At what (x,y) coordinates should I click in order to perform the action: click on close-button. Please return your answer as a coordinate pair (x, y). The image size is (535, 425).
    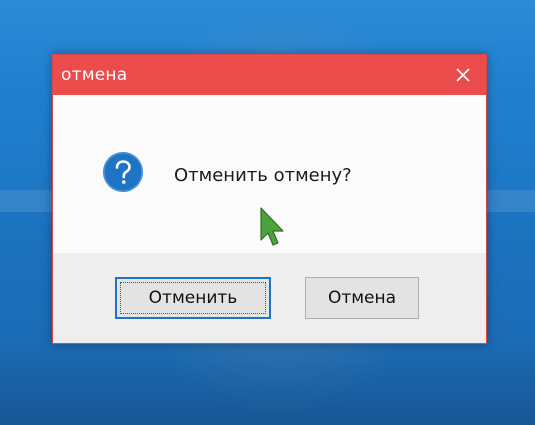
    Looking at the image, I should click on (463, 75).